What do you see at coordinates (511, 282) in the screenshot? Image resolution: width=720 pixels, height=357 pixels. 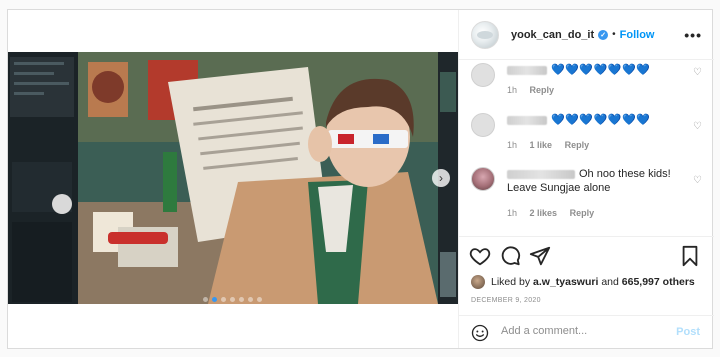 I see `likes-prefix: Liked by` at bounding box center [511, 282].